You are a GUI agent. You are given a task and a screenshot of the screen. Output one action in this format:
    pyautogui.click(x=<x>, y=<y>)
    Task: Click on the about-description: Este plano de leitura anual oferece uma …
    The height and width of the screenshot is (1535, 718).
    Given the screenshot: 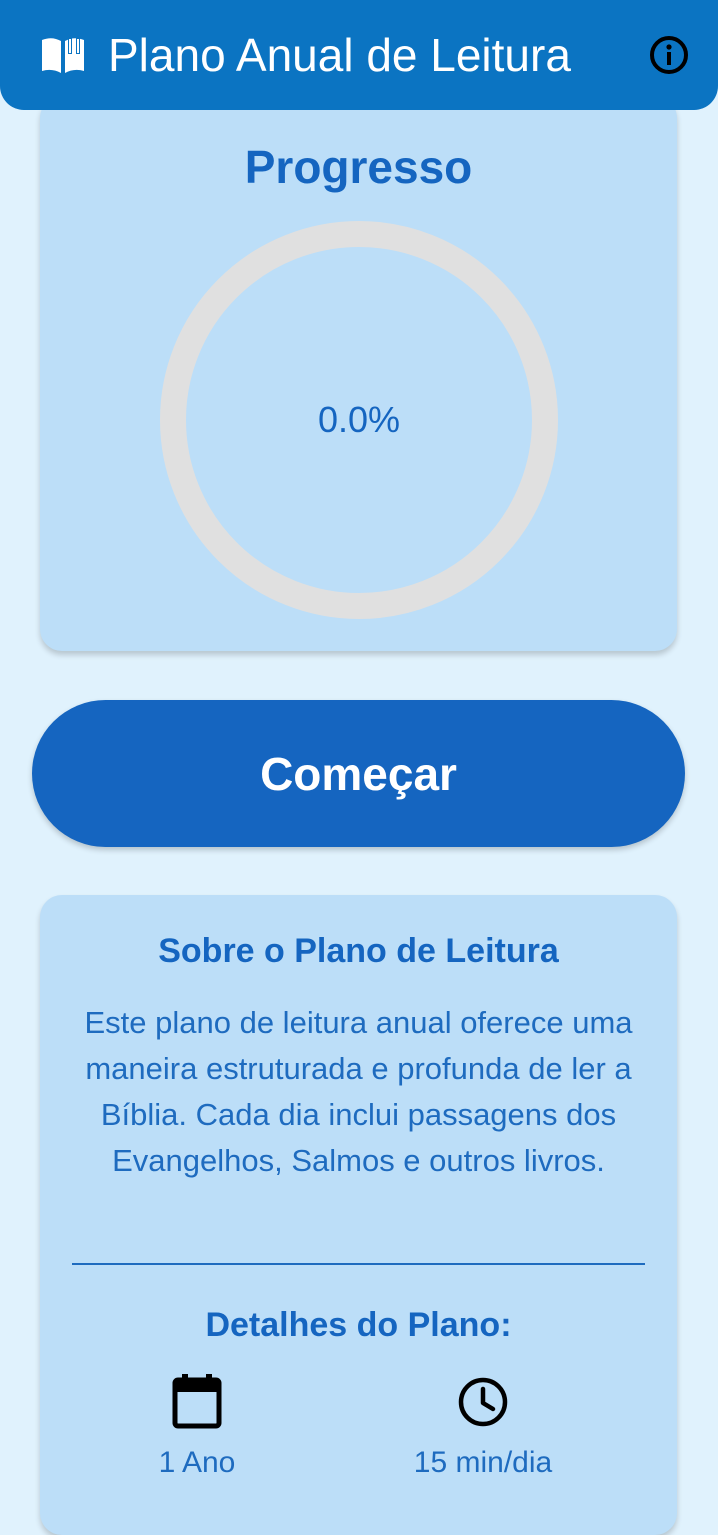 What is the action you would take?
    pyautogui.click(x=358, y=1091)
    